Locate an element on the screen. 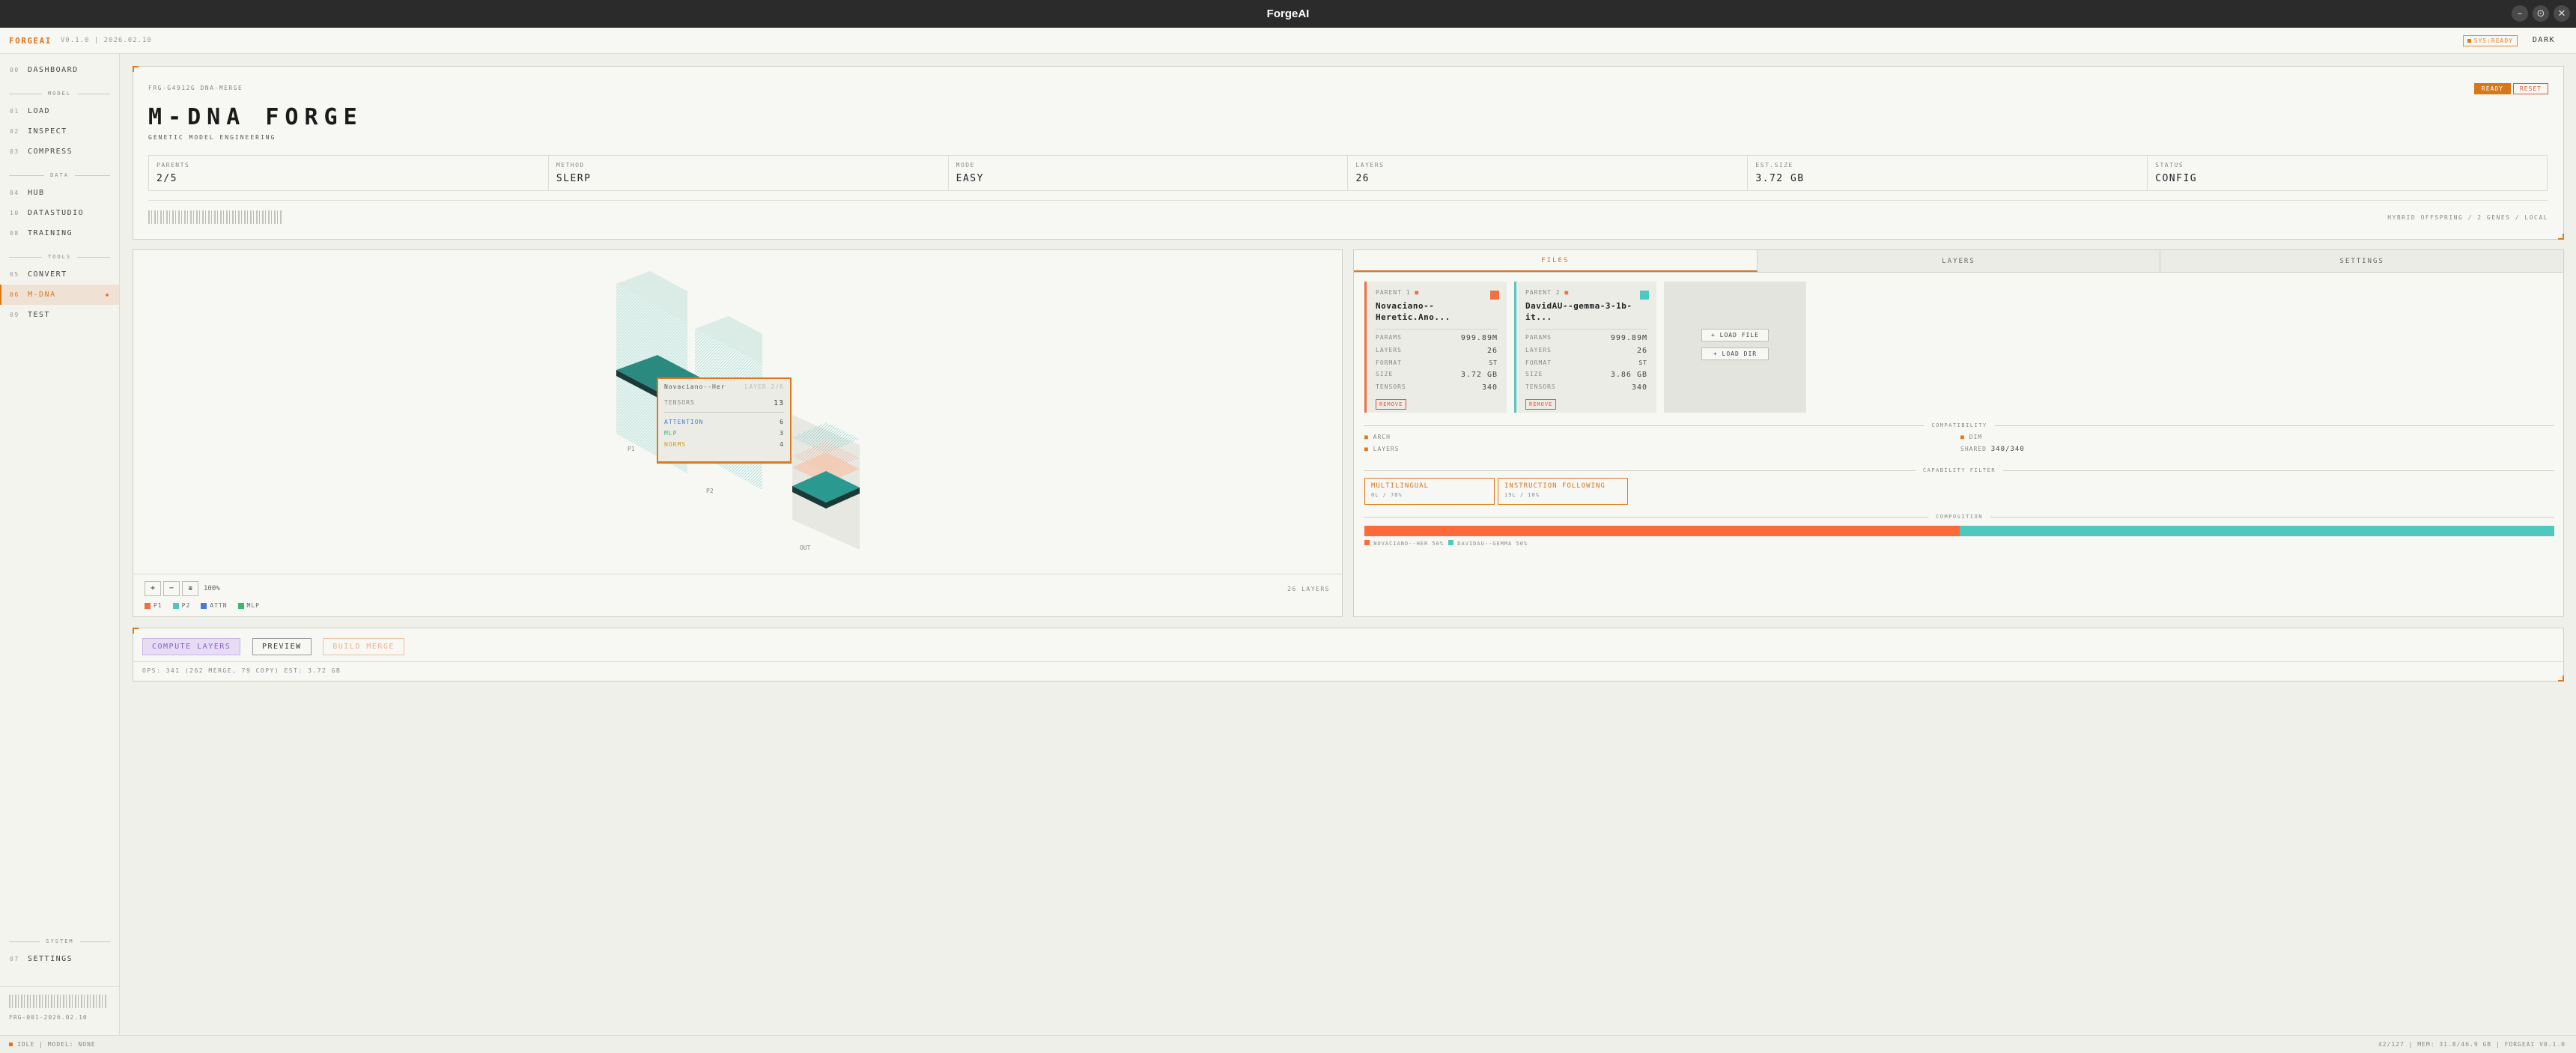 This screenshot has height=1053, width=2576. fit-view-button: ⊞ is located at coordinates (190, 588).